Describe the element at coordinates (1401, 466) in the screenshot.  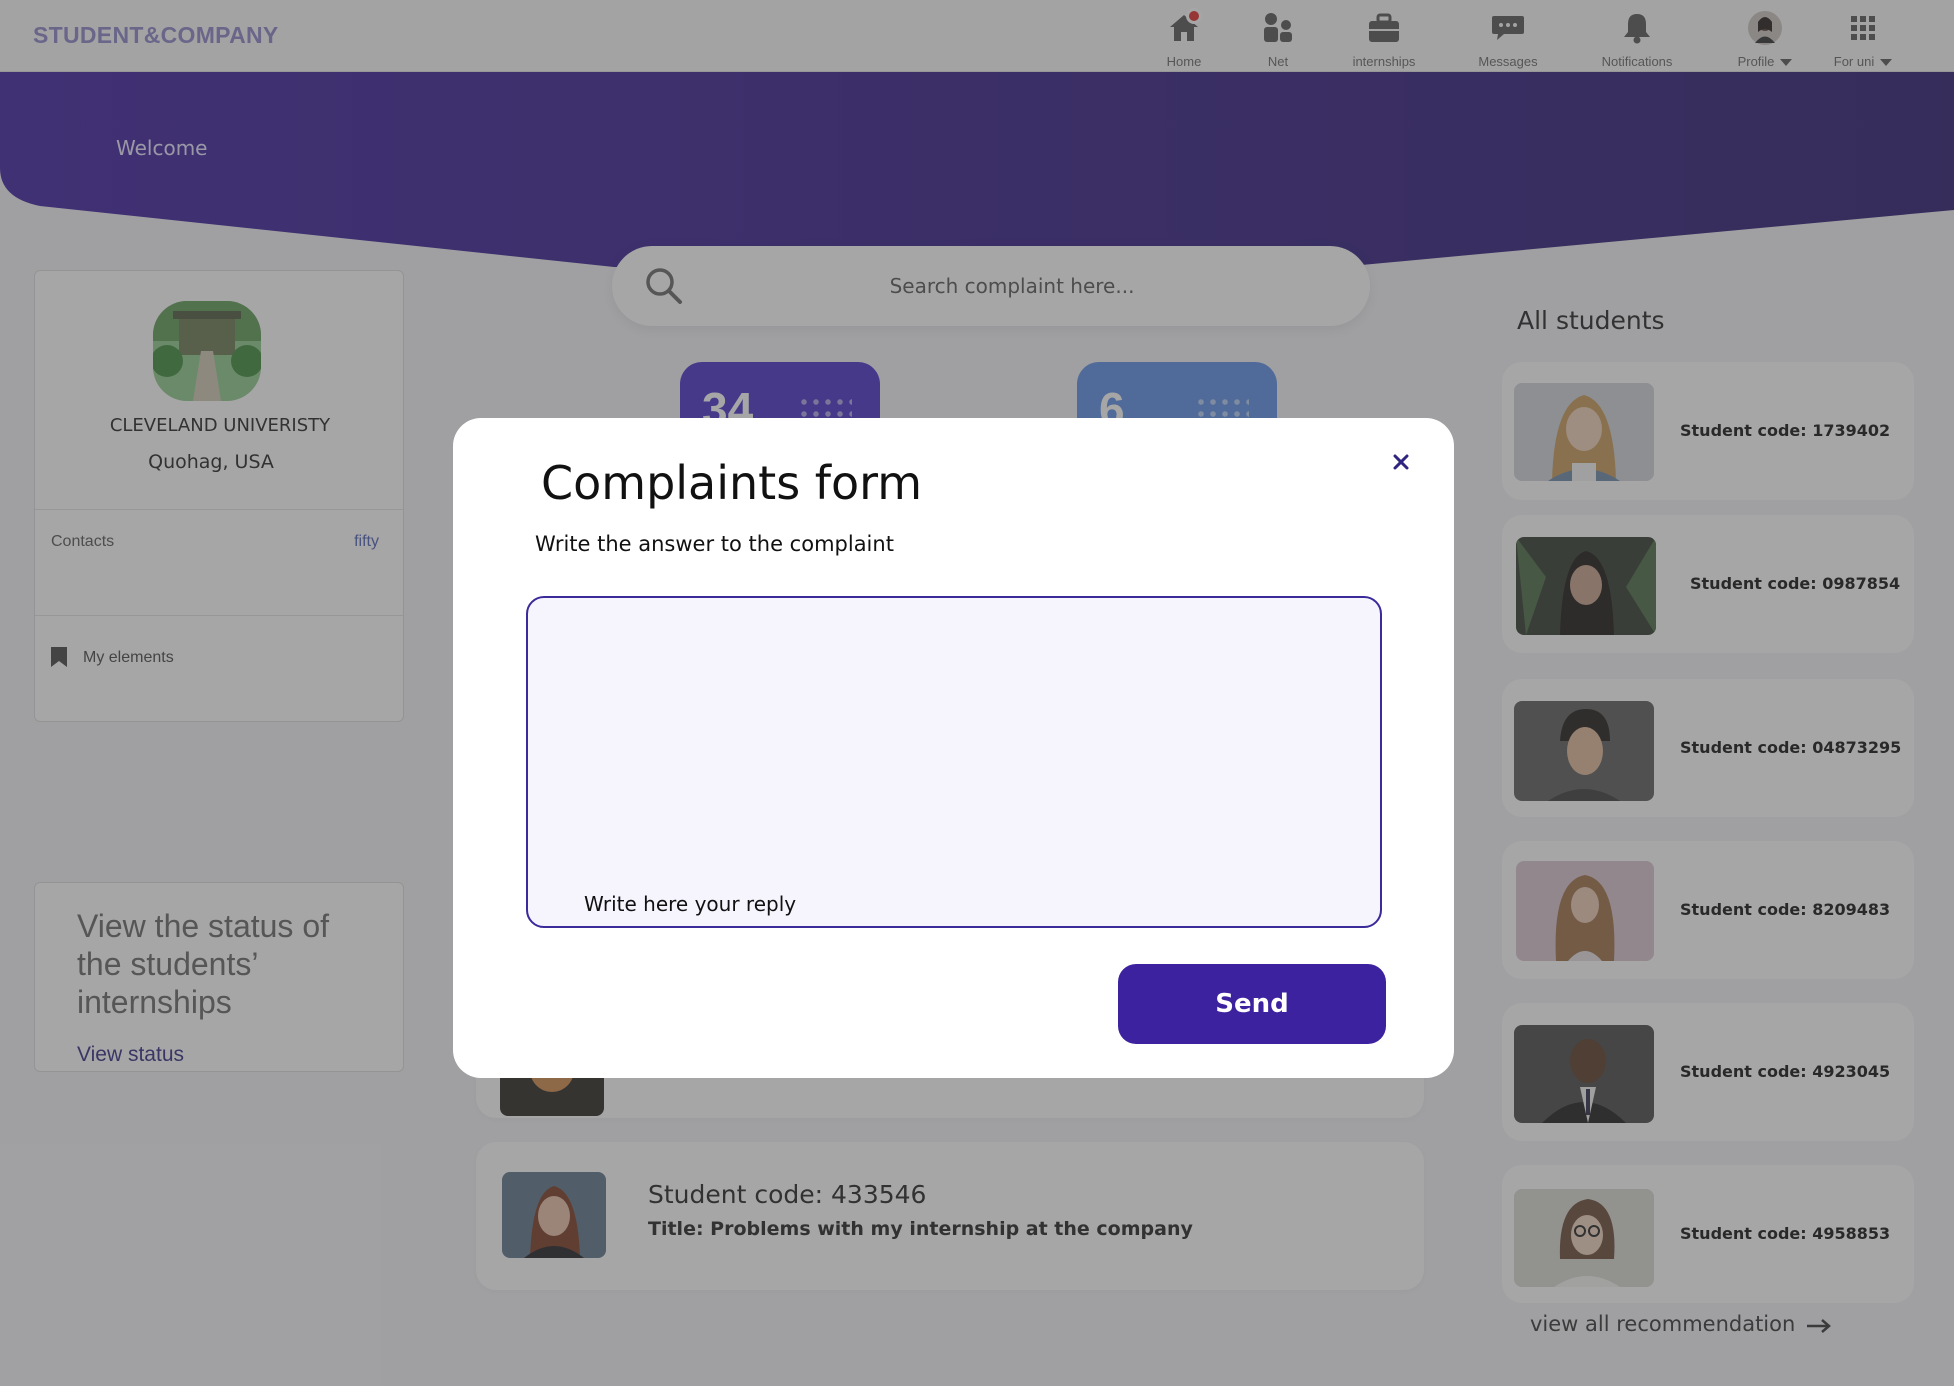
I see `close-icon` at that location.